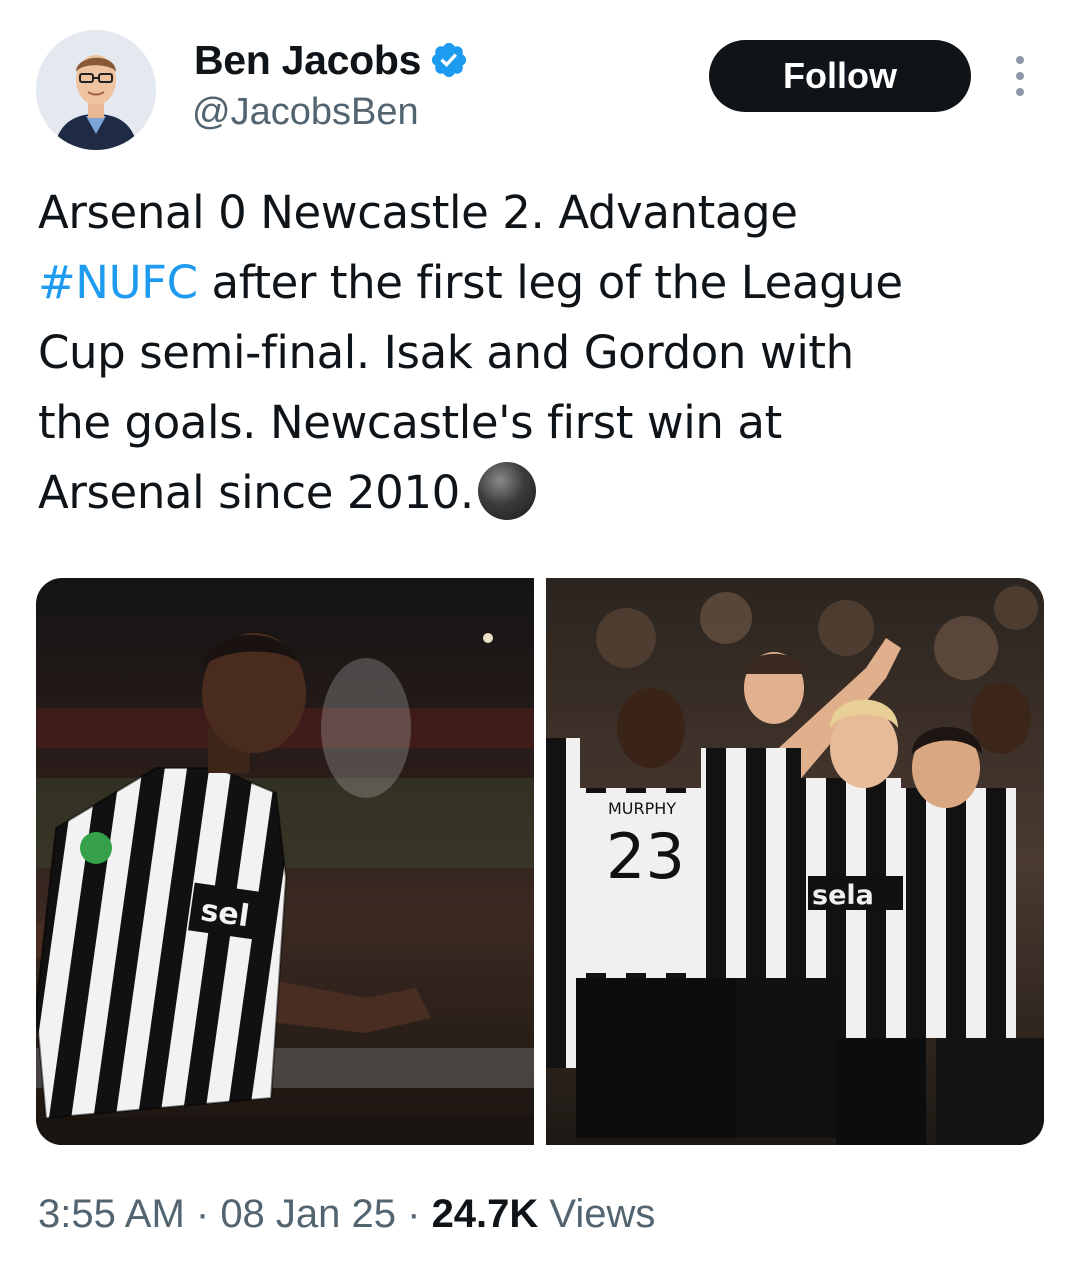 This screenshot has height=1268, width=1080. Describe the element at coordinates (308, 1214) in the screenshot. I see `tweet-date: 08 Jan 25` at that location.